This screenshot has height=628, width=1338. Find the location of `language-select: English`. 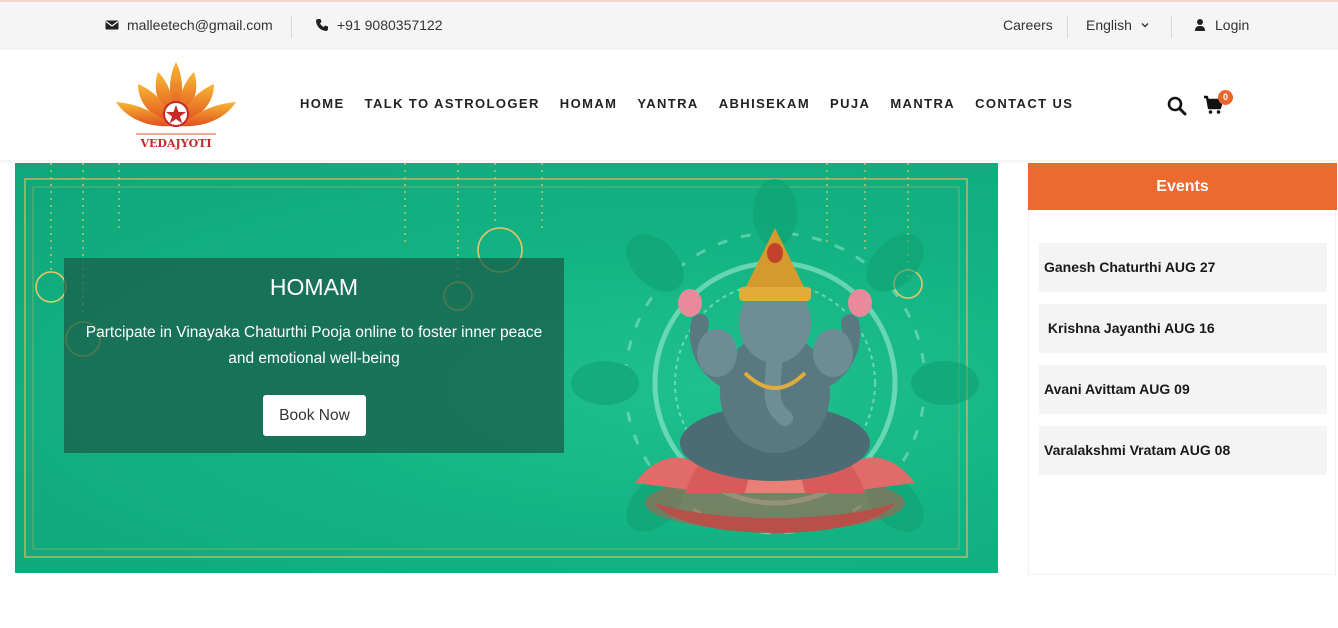

language-select: English is located at coordinates (1118, 25).